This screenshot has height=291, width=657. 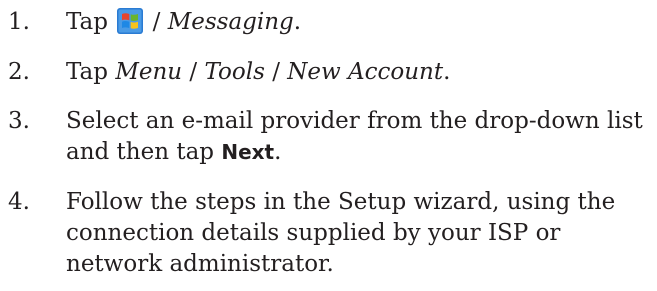 What do you see at coordinates (230, 22) in the screenshot?
I see `menu-path-messaging: Messaging` at bounding box center [230, 22].